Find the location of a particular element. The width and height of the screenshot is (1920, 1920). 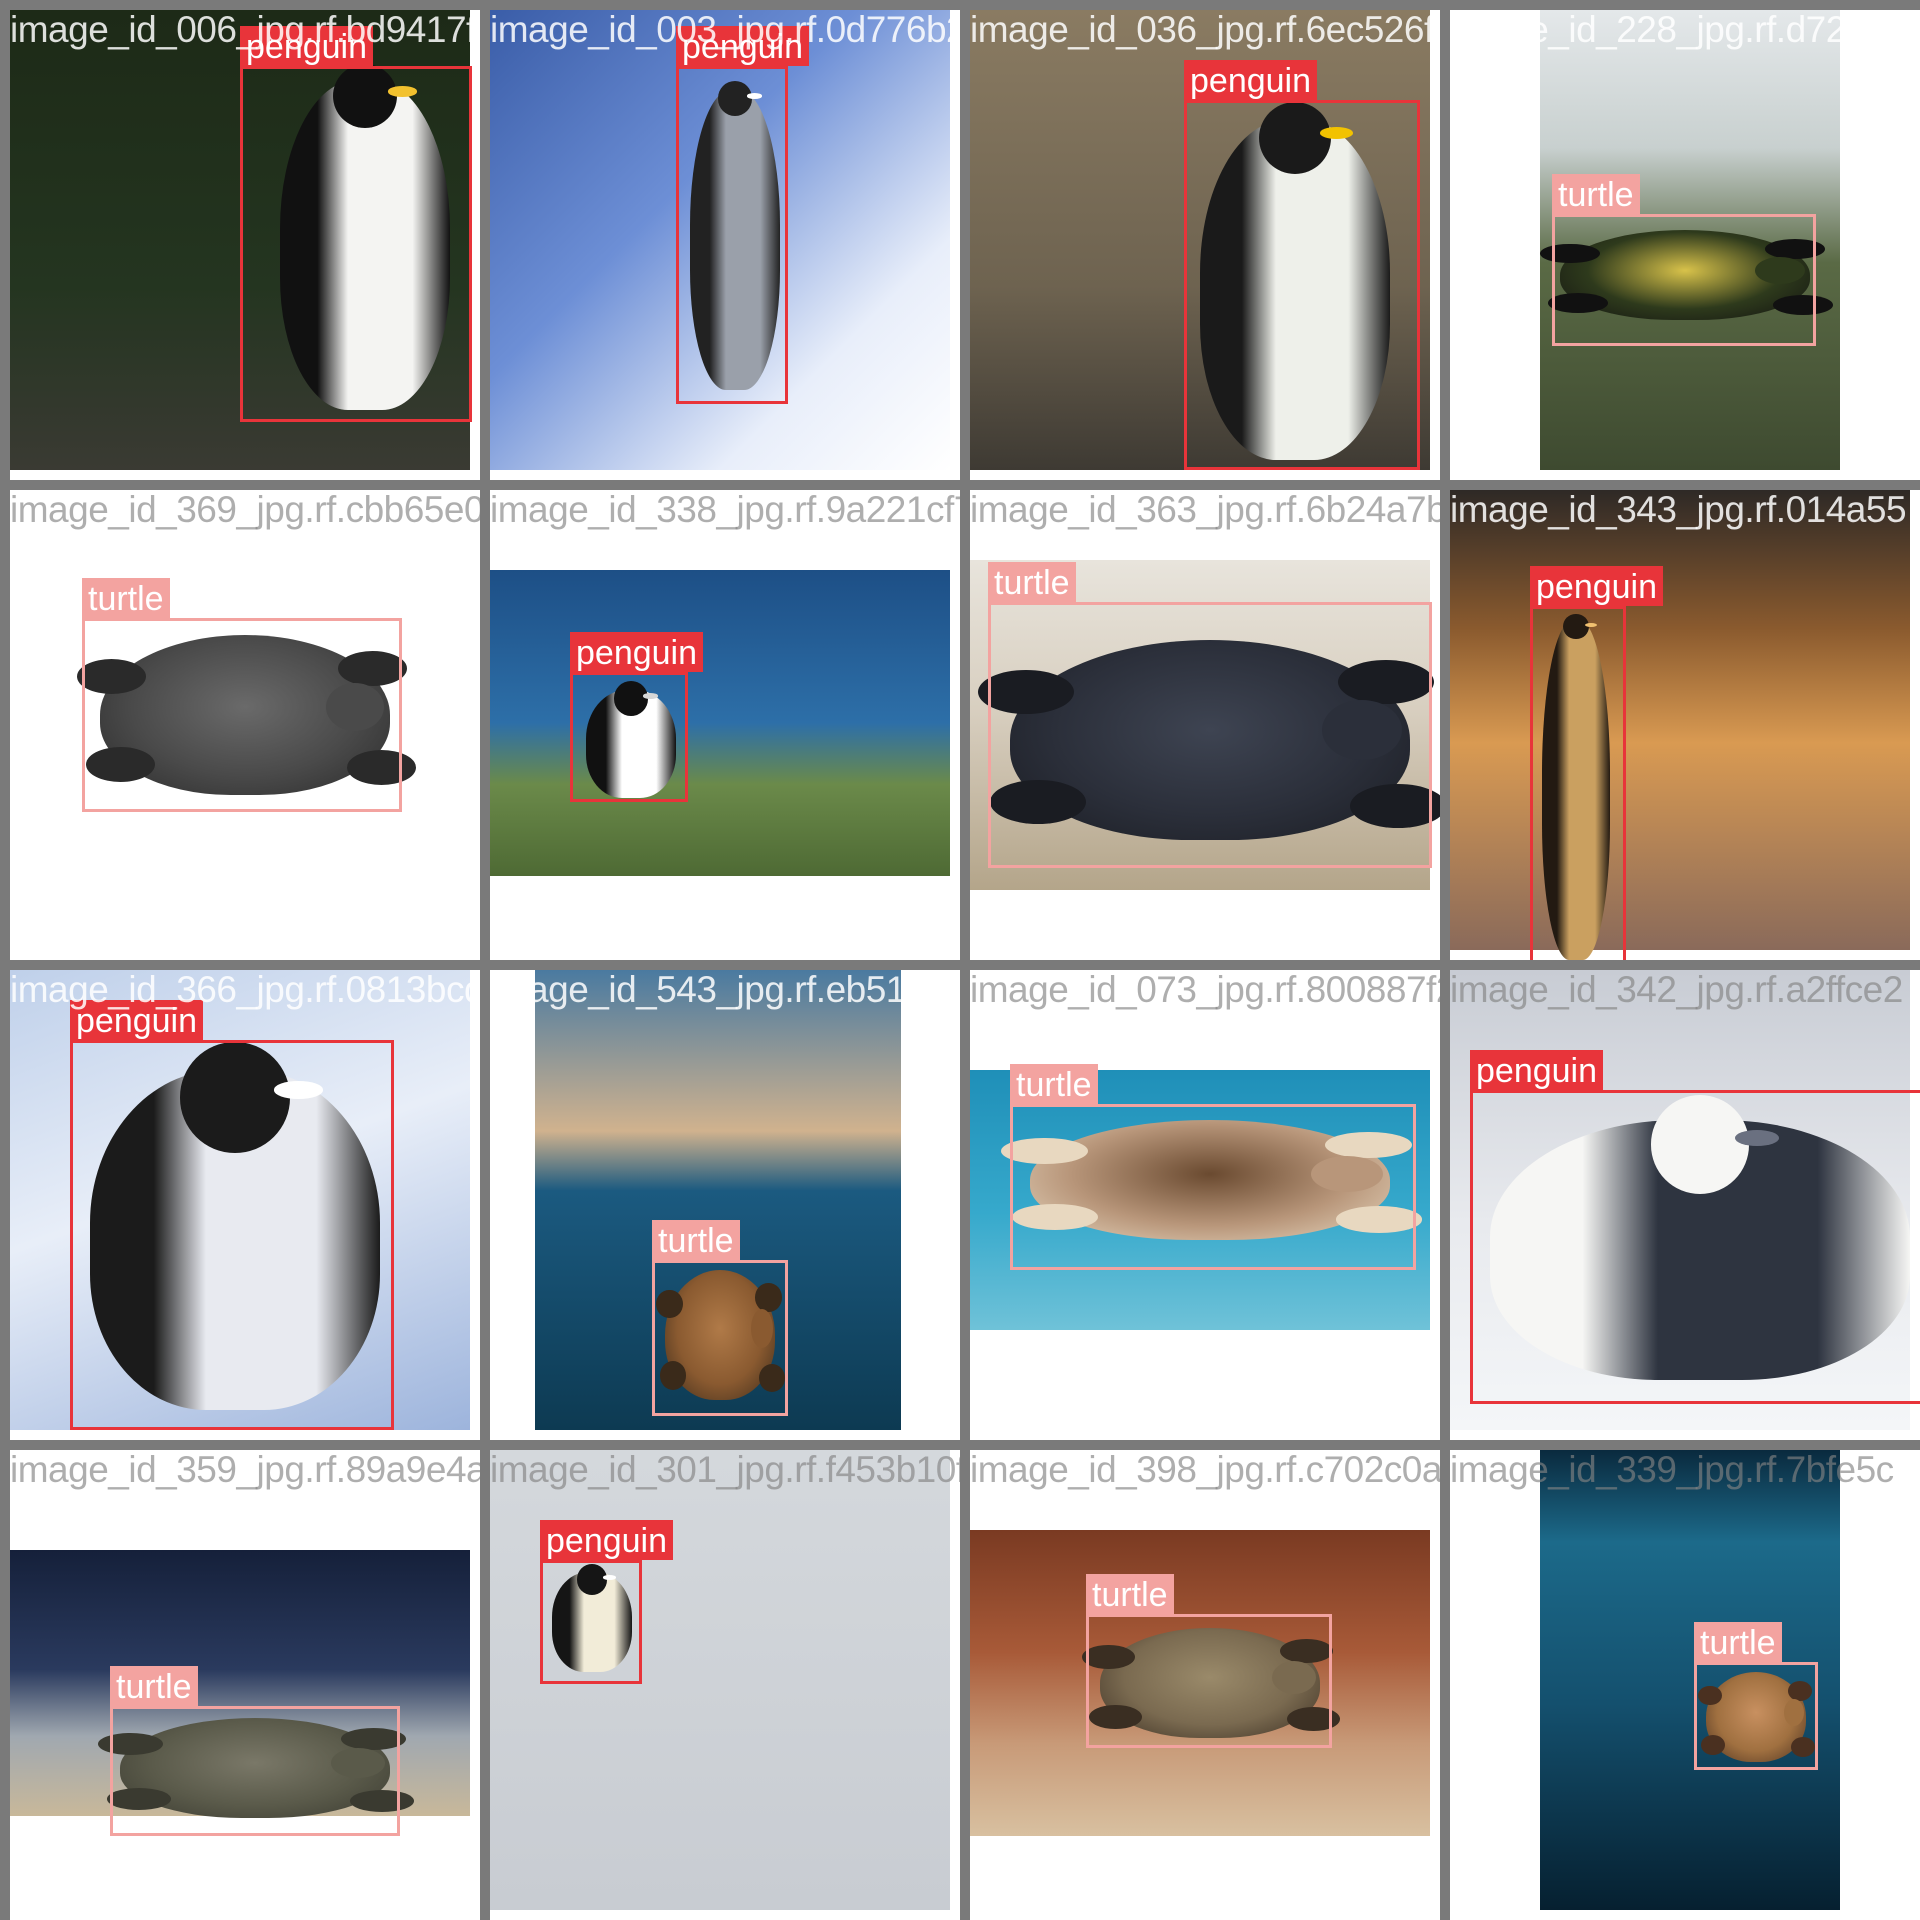

tile-filename: image_id_339_jpg.rf.7bfe5c is located at coordinates (1672, 1470).